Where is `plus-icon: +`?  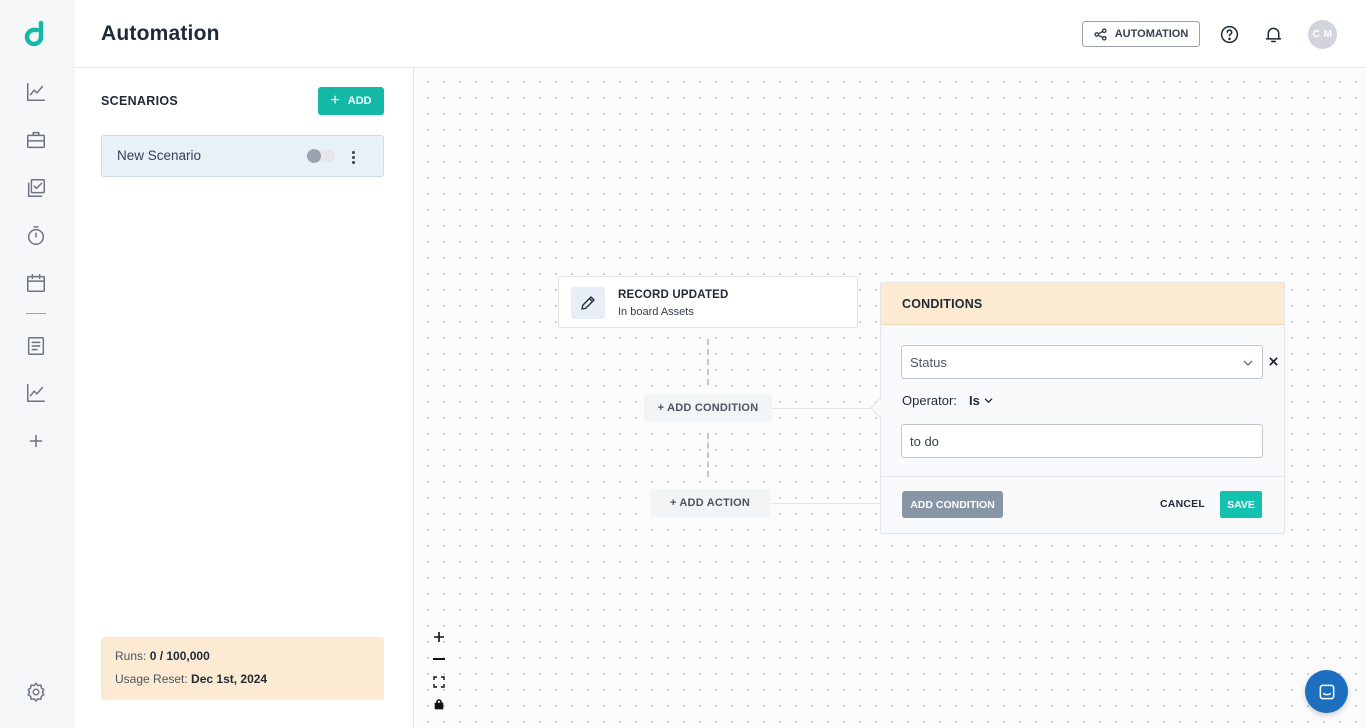
plus-icon: + is located at coordinates (335, 100).